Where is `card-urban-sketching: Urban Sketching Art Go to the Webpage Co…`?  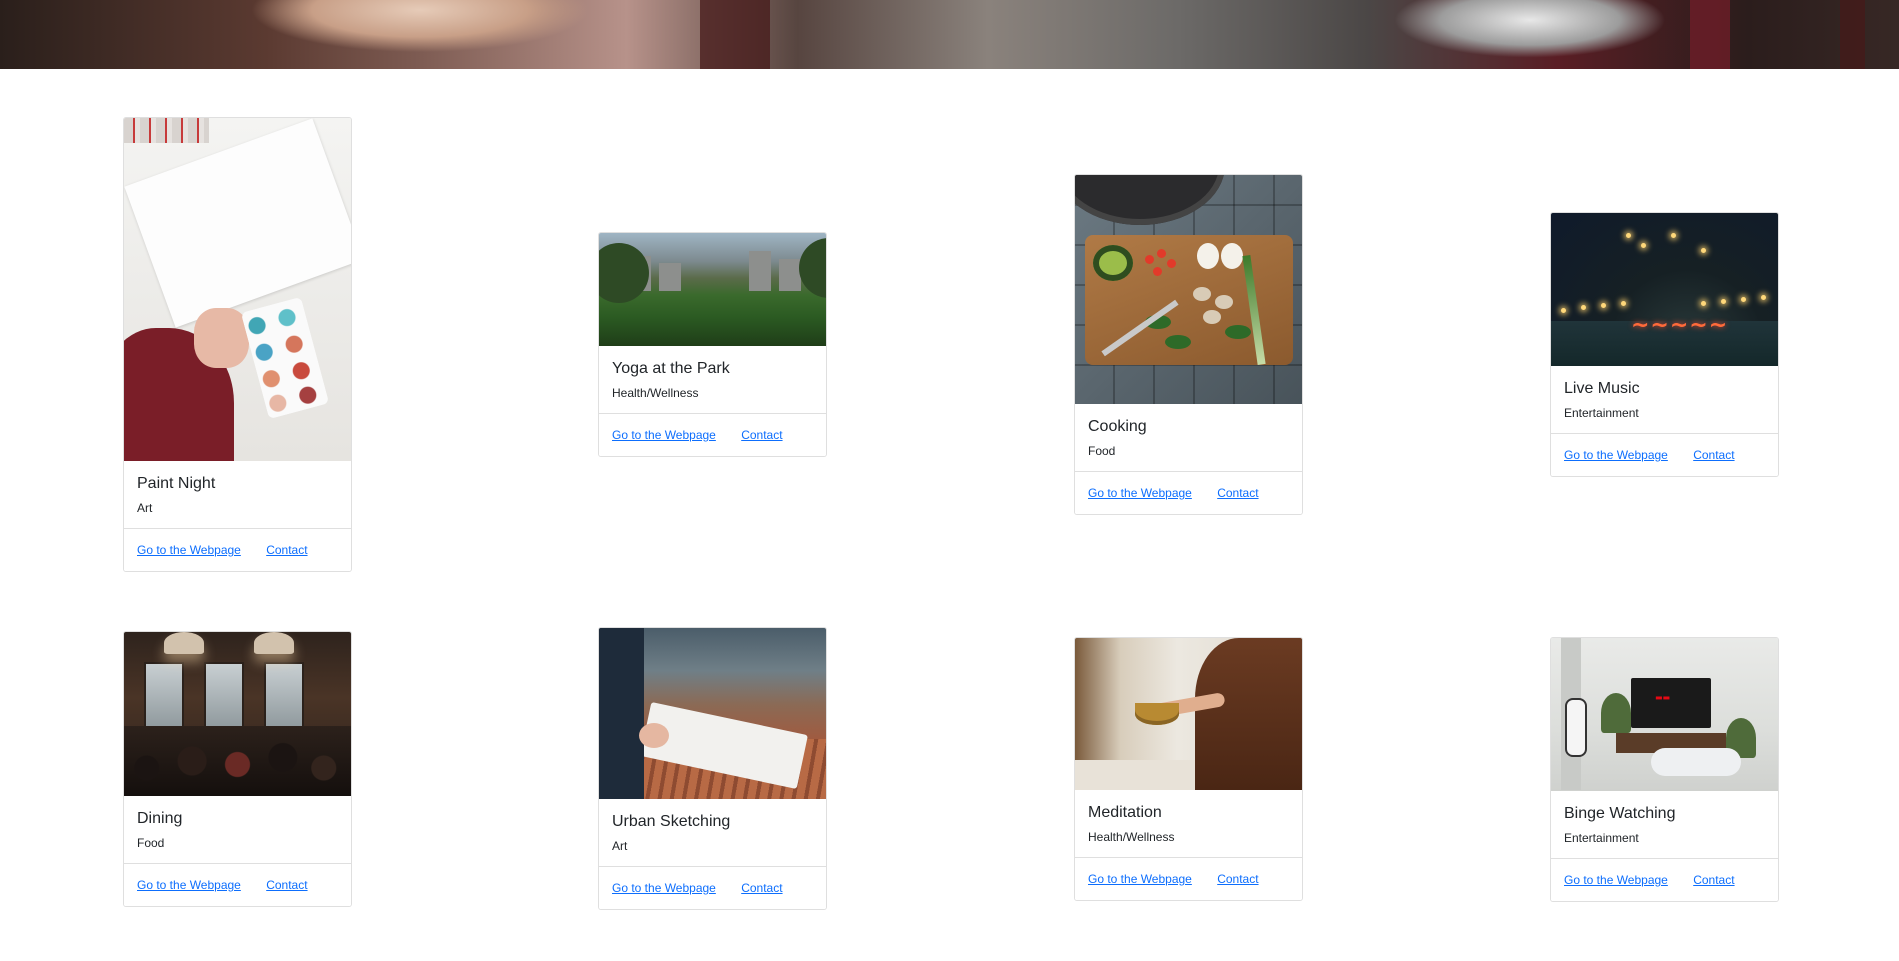
card-urban-sketching: Urban Sketching Art Go to the Webpage Co… is located at coordinates (712, 768).